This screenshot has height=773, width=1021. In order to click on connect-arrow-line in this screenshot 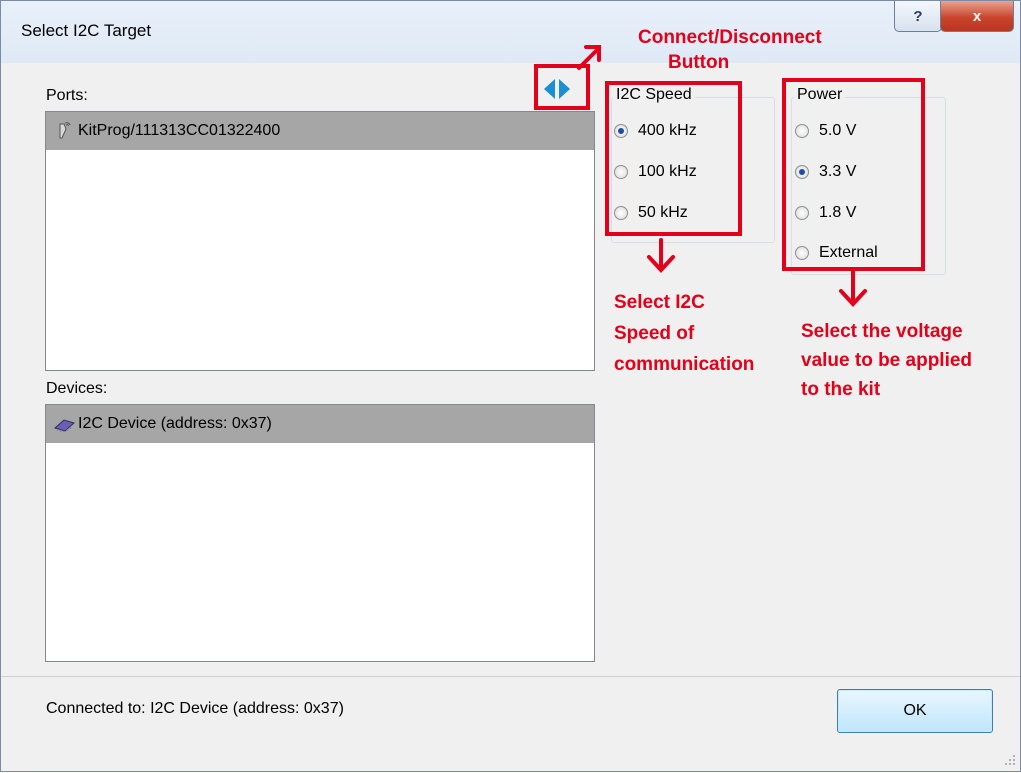, I will do `click(589, 58)`.